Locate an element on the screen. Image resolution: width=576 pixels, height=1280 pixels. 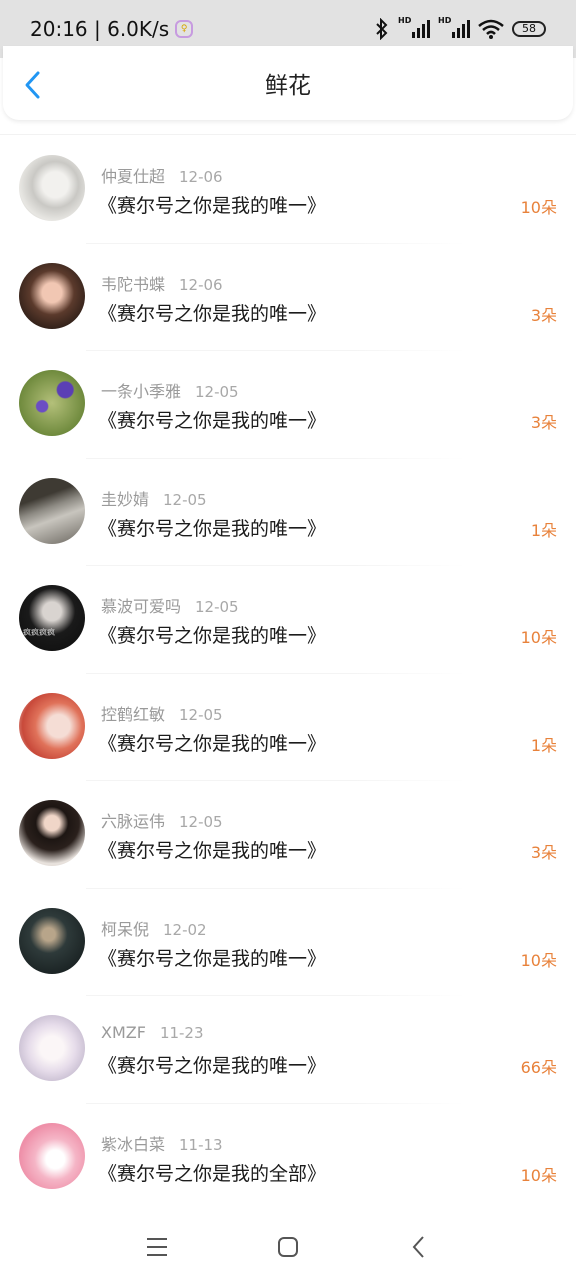
list-item: 柯呆倪 12-02 《赛尔号之你是我的唯一》 10朵 is located at coordinates (288, 942).